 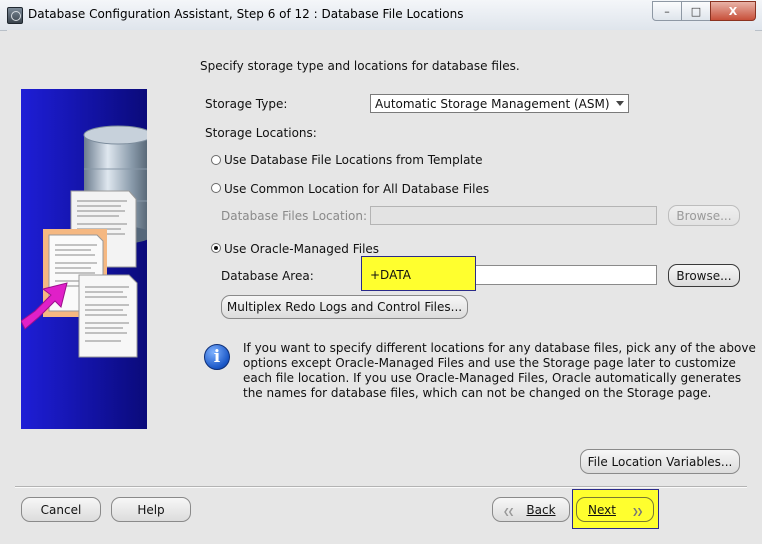 I want to click on radio-oracle-managed-files, so click(x=216, y=248).